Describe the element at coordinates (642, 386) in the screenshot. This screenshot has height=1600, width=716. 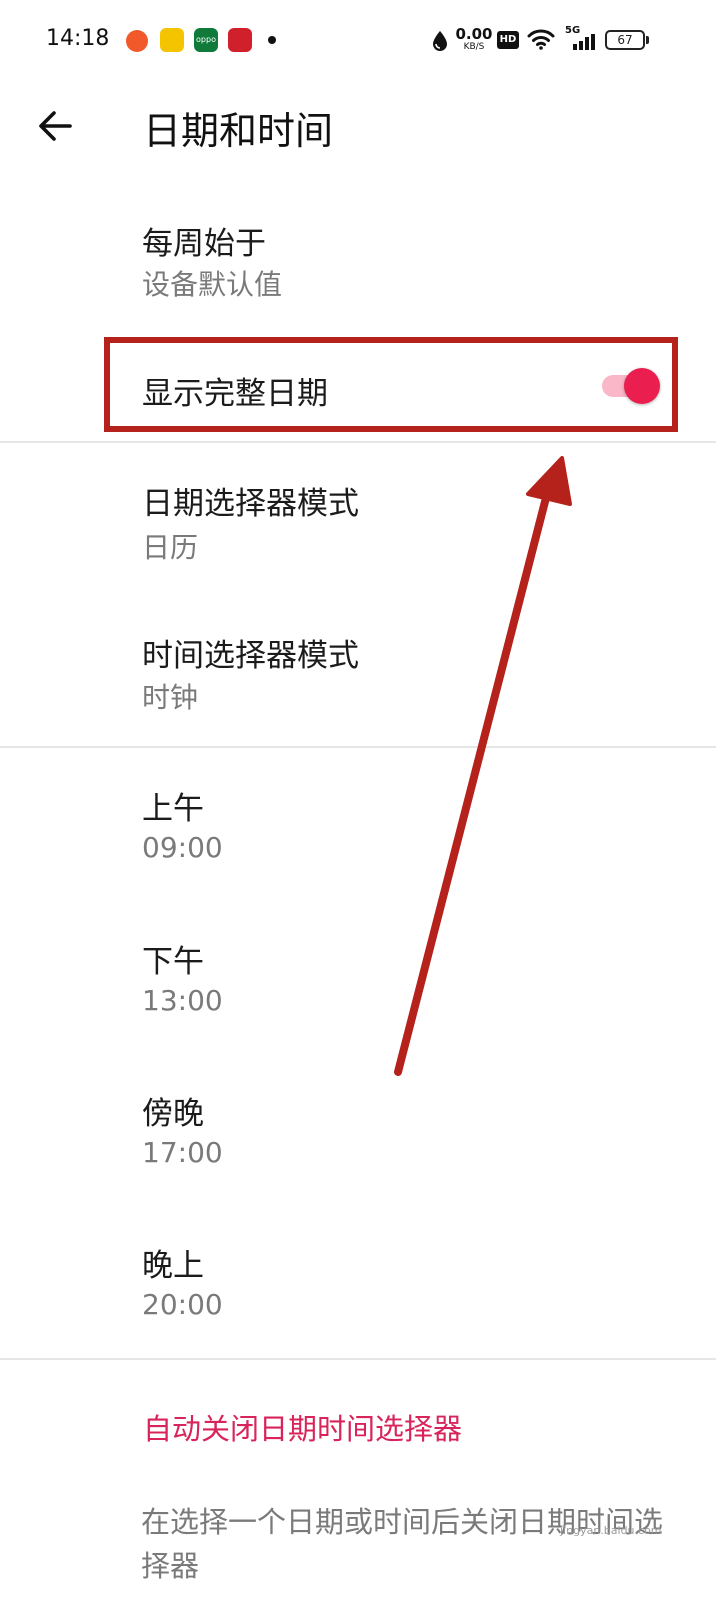
I see `toggle-thumb` at that location.